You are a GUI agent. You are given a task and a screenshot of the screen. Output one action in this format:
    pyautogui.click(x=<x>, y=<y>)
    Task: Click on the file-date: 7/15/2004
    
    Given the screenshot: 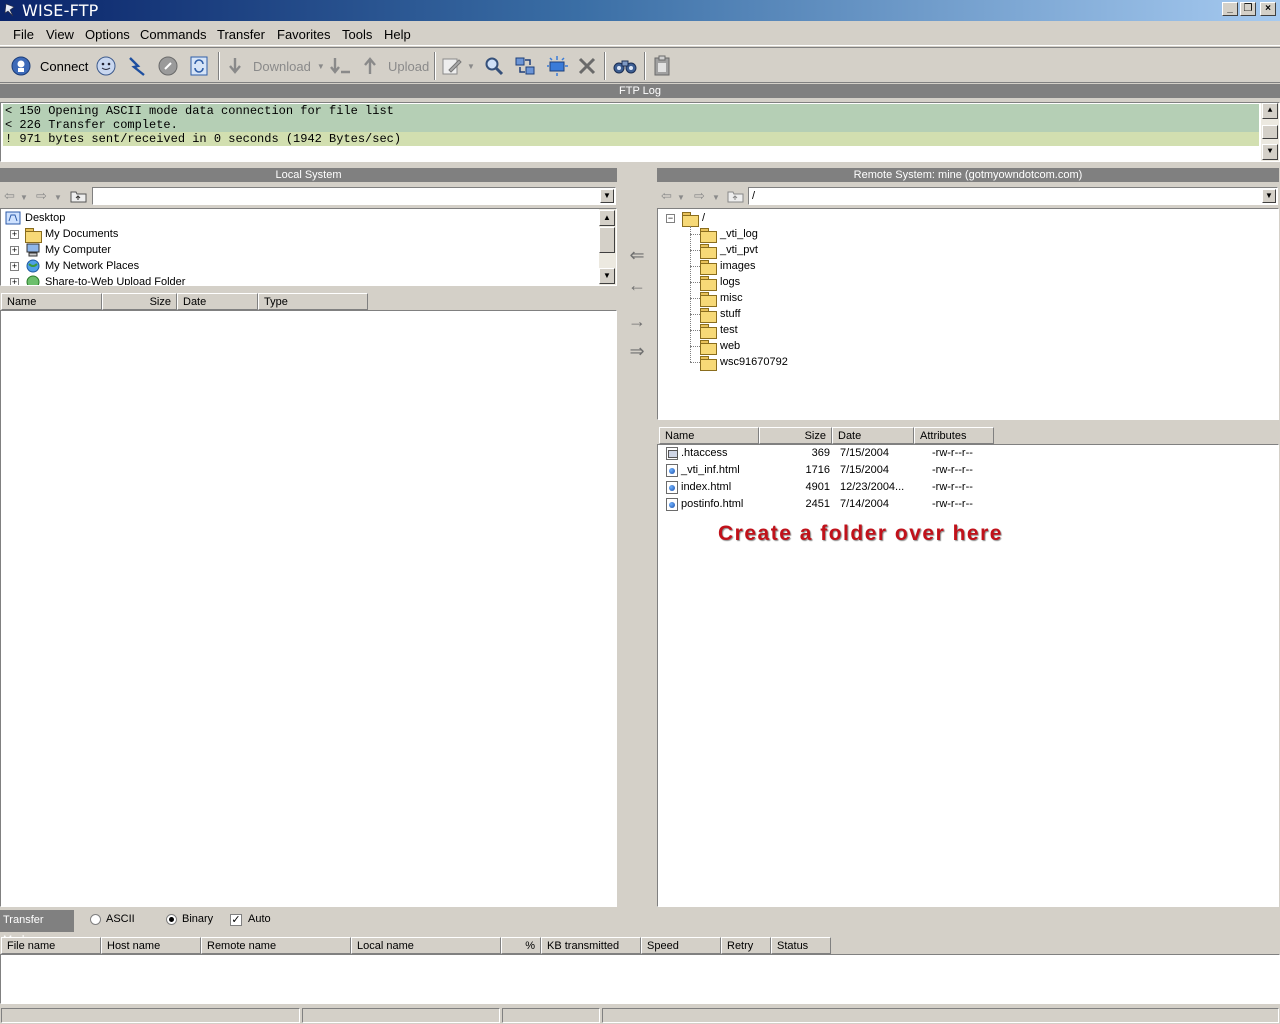 What is the action you would take?
    pyautogui.click(x=864, y=453)
    